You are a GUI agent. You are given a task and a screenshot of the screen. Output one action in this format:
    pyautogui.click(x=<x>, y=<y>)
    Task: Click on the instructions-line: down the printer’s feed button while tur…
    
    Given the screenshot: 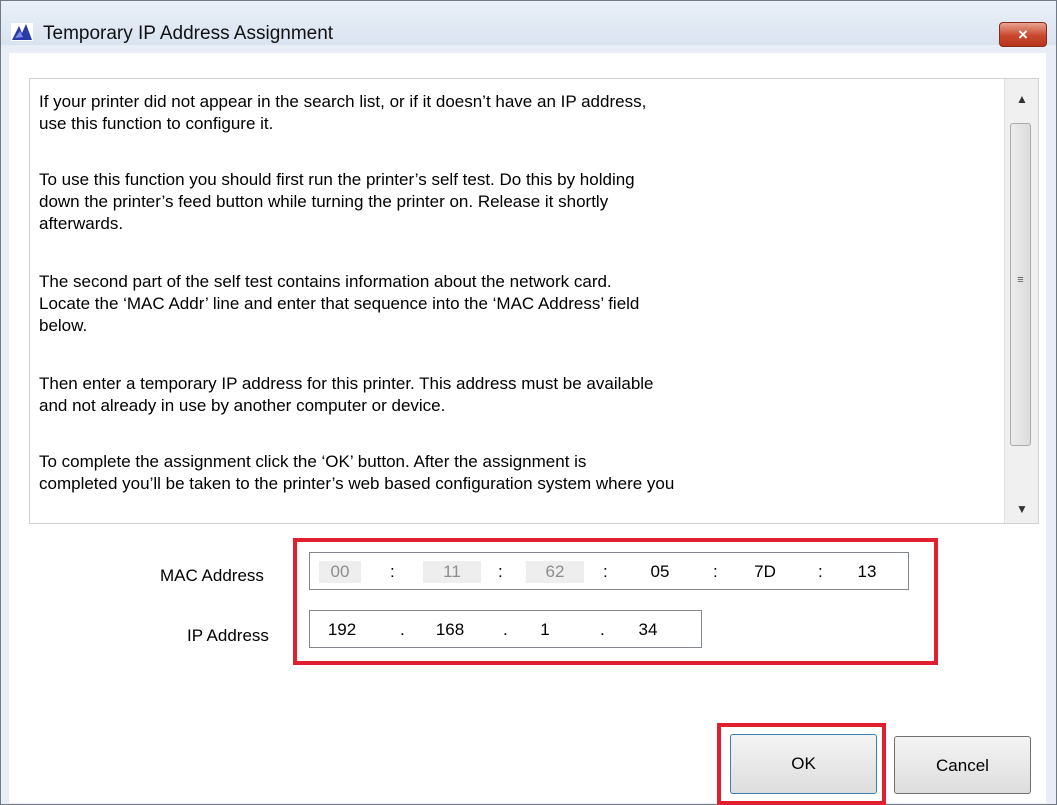 What is the action you would take?
    pyautogui.click(x=324, y=201)
    